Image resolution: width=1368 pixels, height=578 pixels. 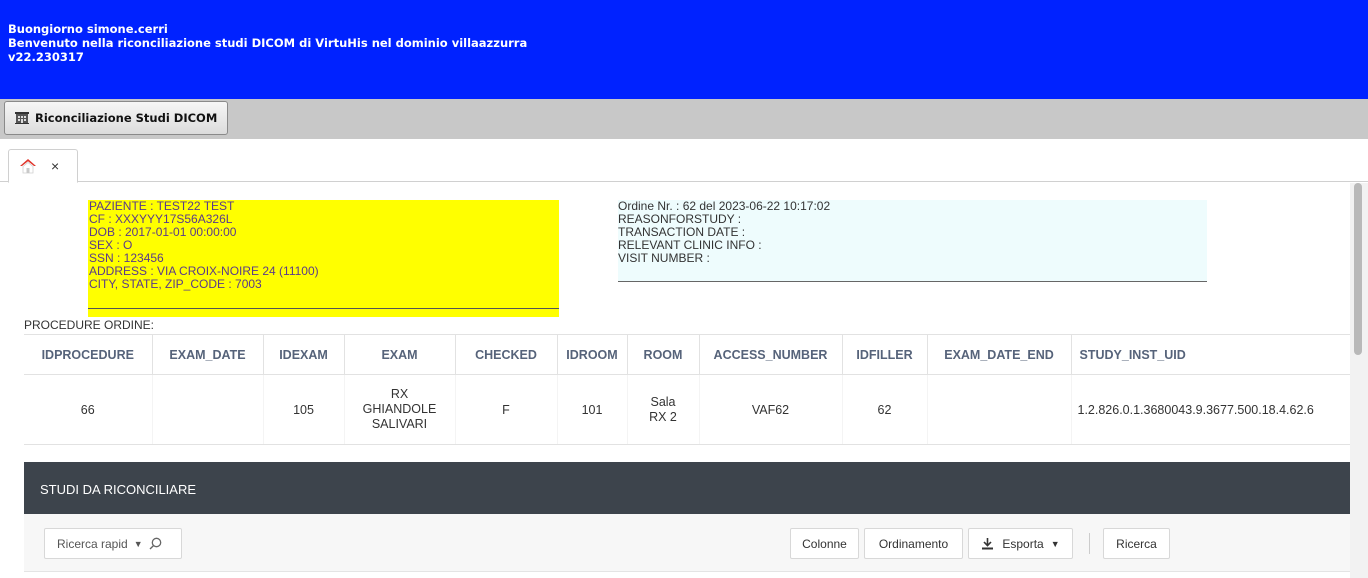 I want to click on building-icon, so click(x=22, y=118).